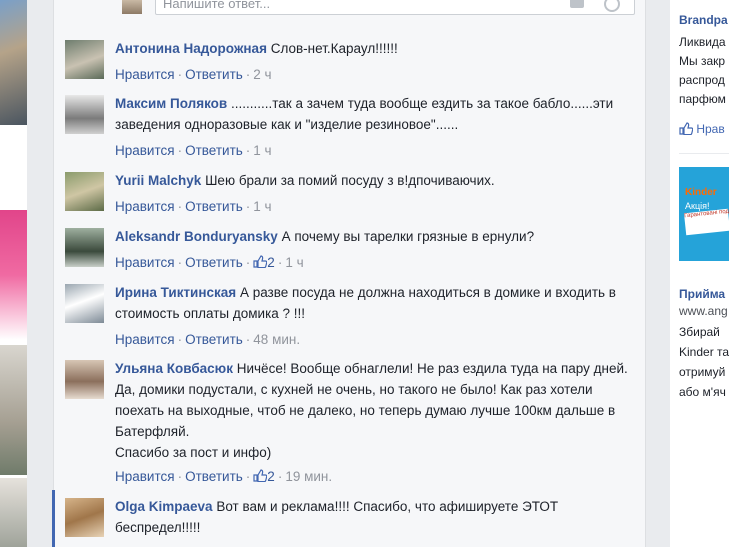 The width and height of the screenshot is (729, 547). Describe the element at coordinates (703, 20) in the screenshot. I see `ad-title: Brandpa` at that location.